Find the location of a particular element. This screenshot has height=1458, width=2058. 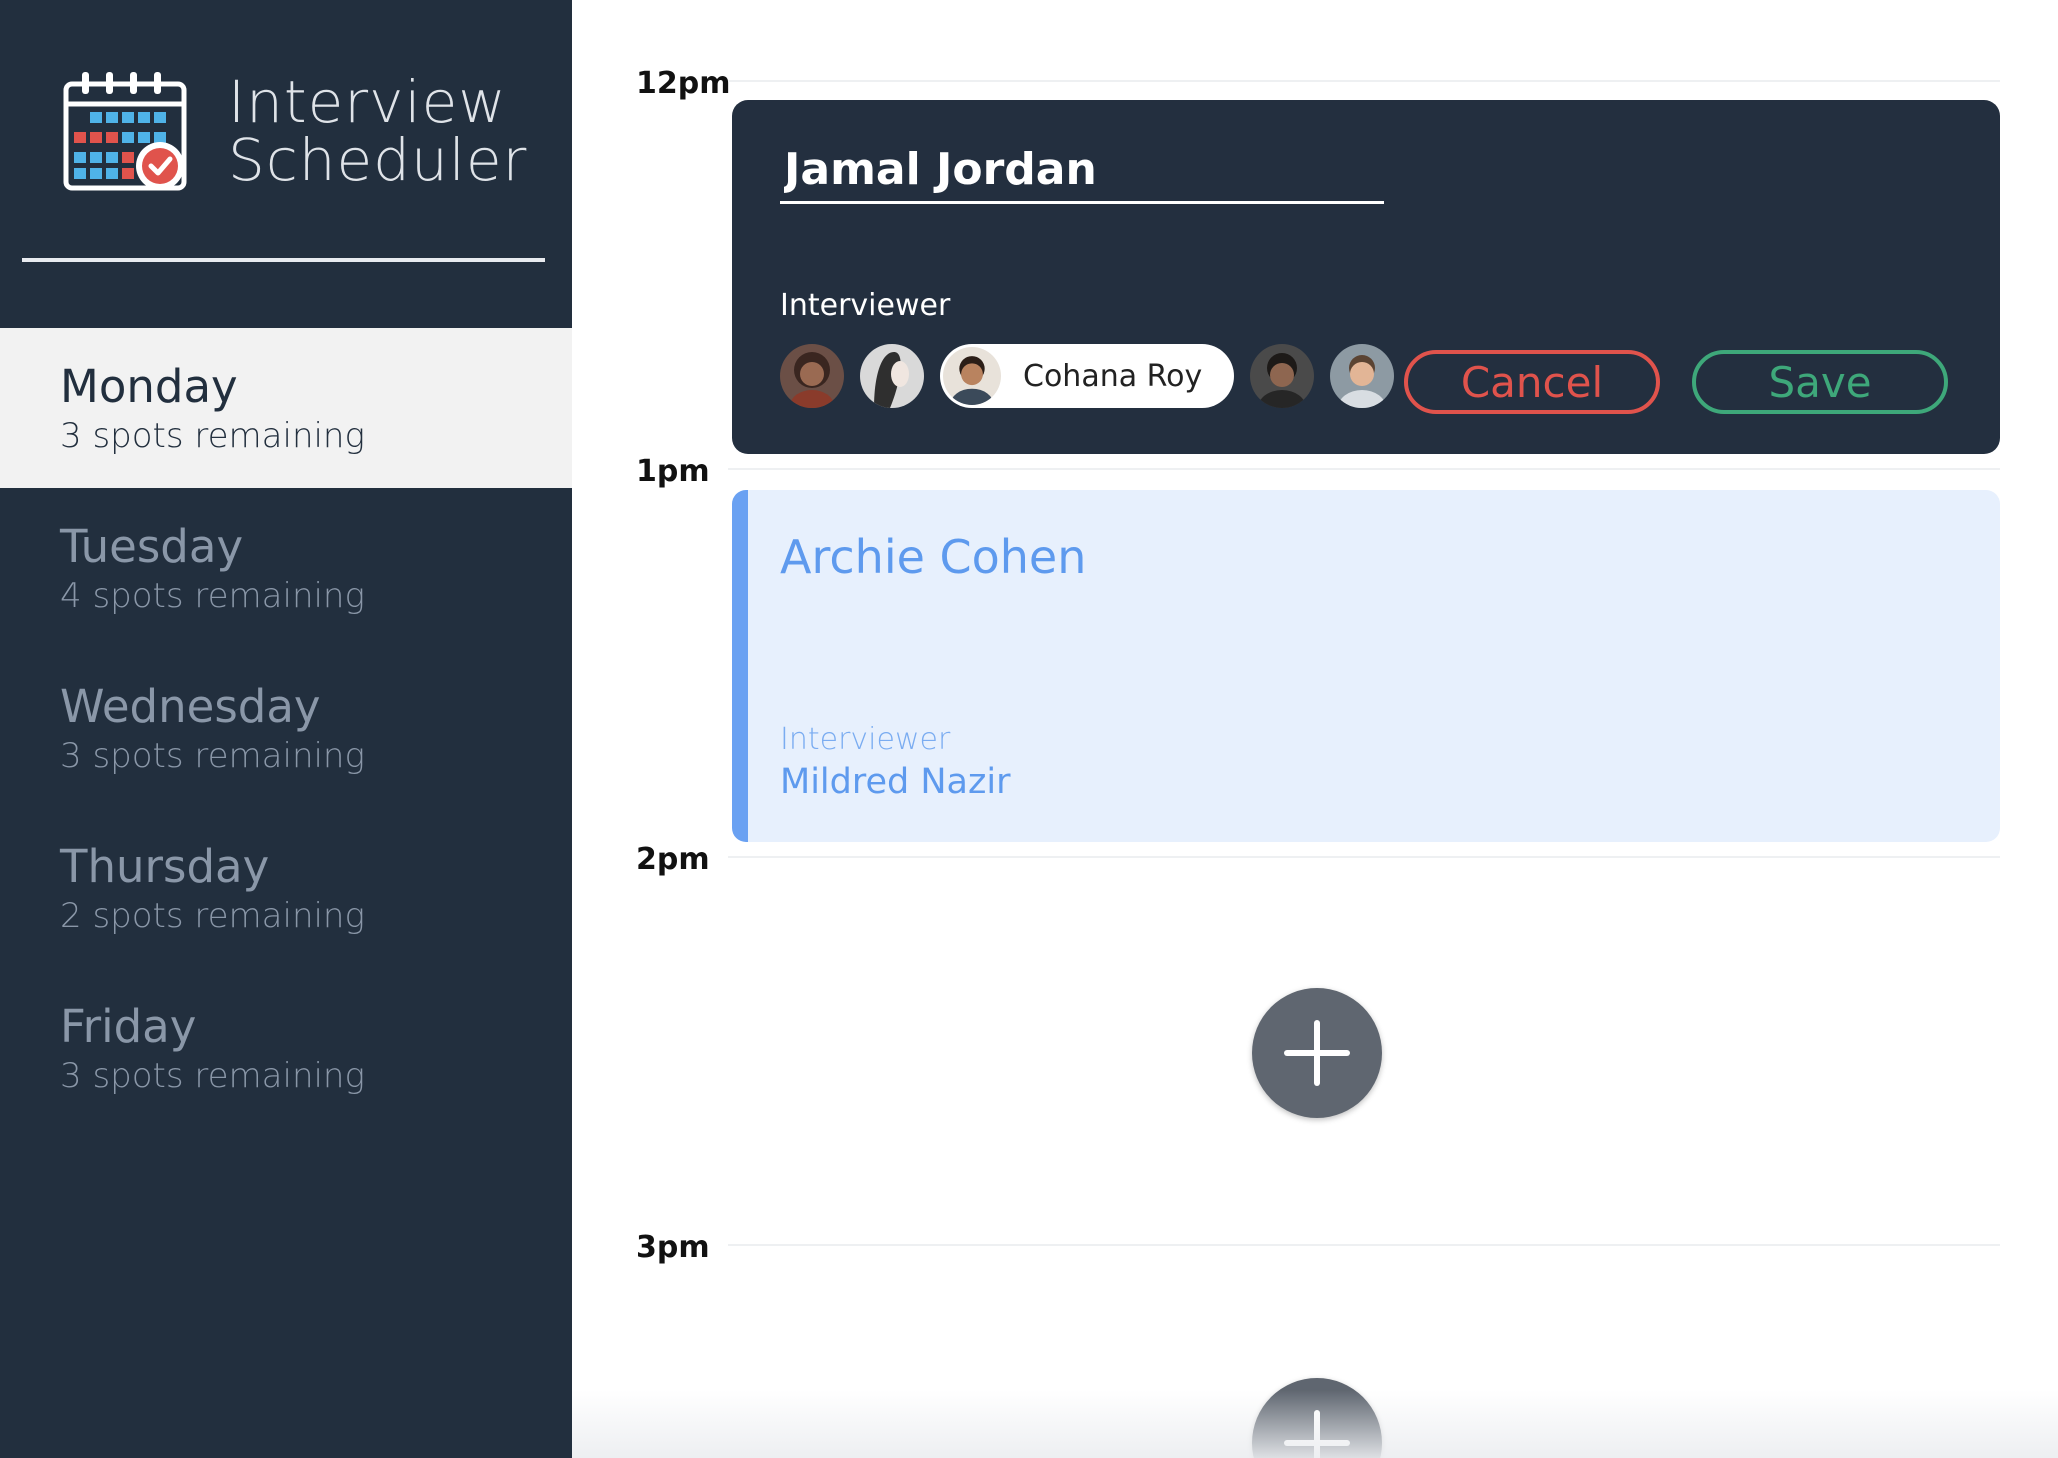

app-title-line2: Scheduler is located at coordinates (378, 160).